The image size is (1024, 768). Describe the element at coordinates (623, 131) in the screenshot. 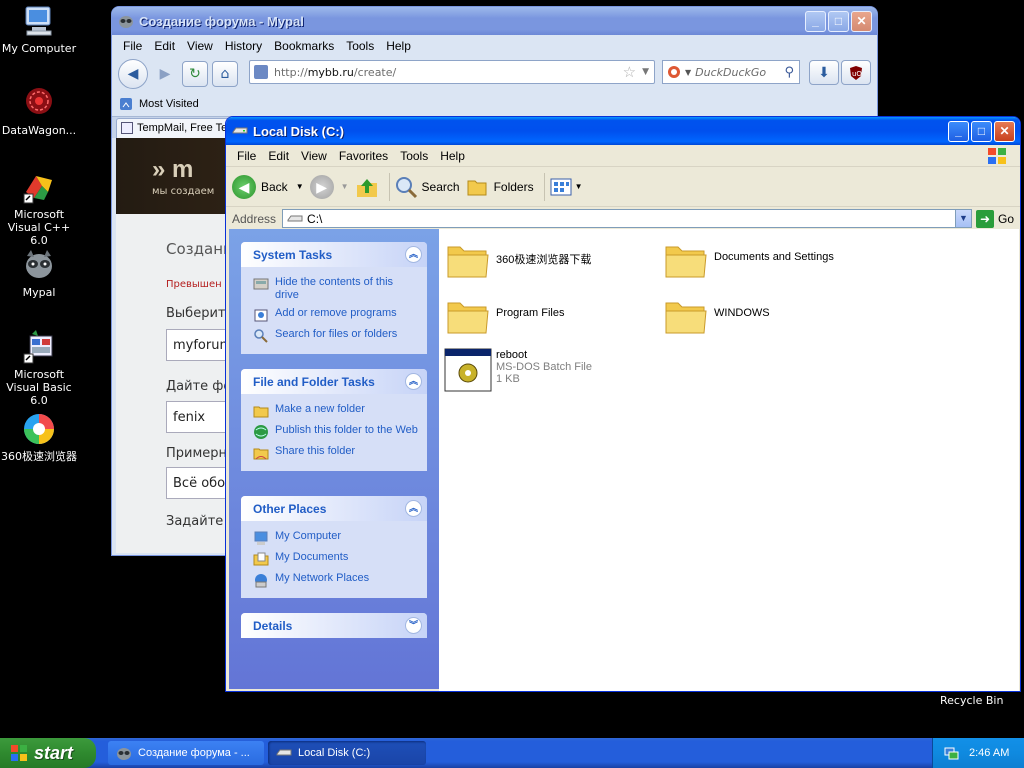

I see `explorer-titlebar: Local Disk (C:) _ □ ✕` at that location.